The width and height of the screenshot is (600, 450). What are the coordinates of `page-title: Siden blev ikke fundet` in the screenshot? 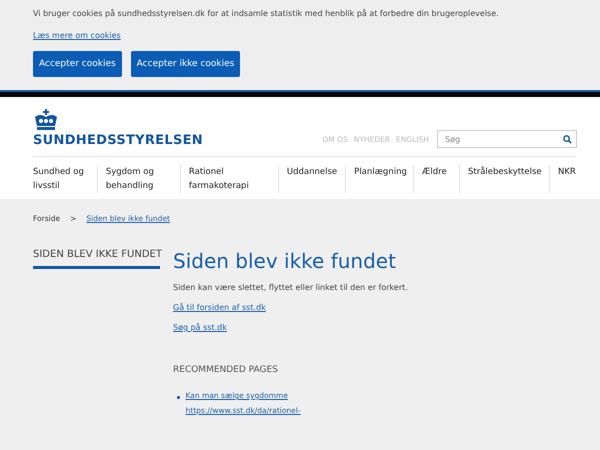 It's located at (285, 261).